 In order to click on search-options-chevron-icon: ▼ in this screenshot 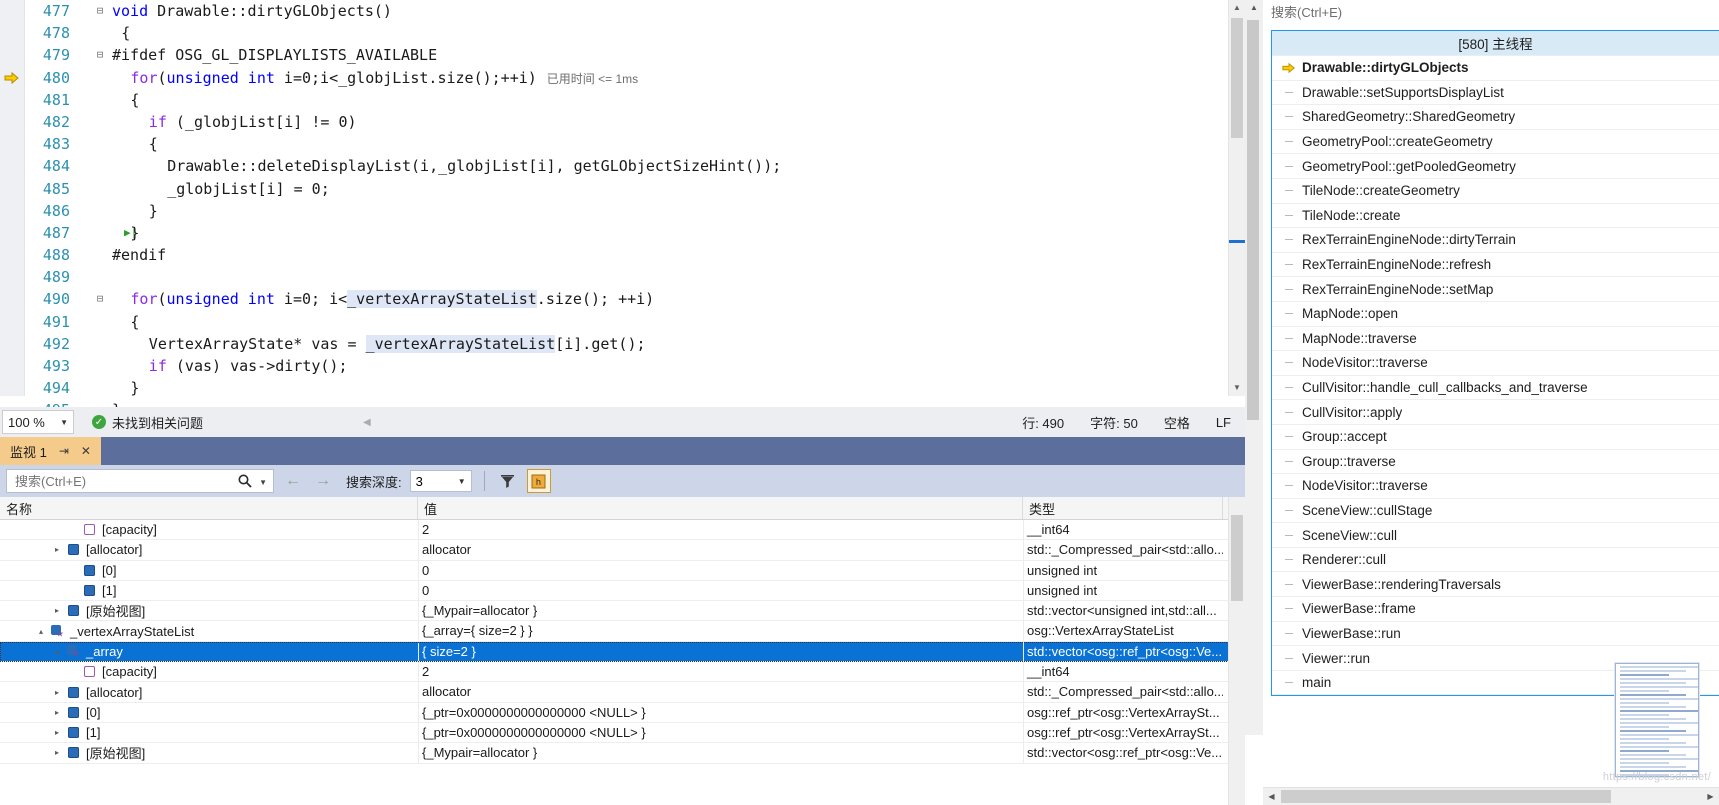, I will do `click(263, 482)`.